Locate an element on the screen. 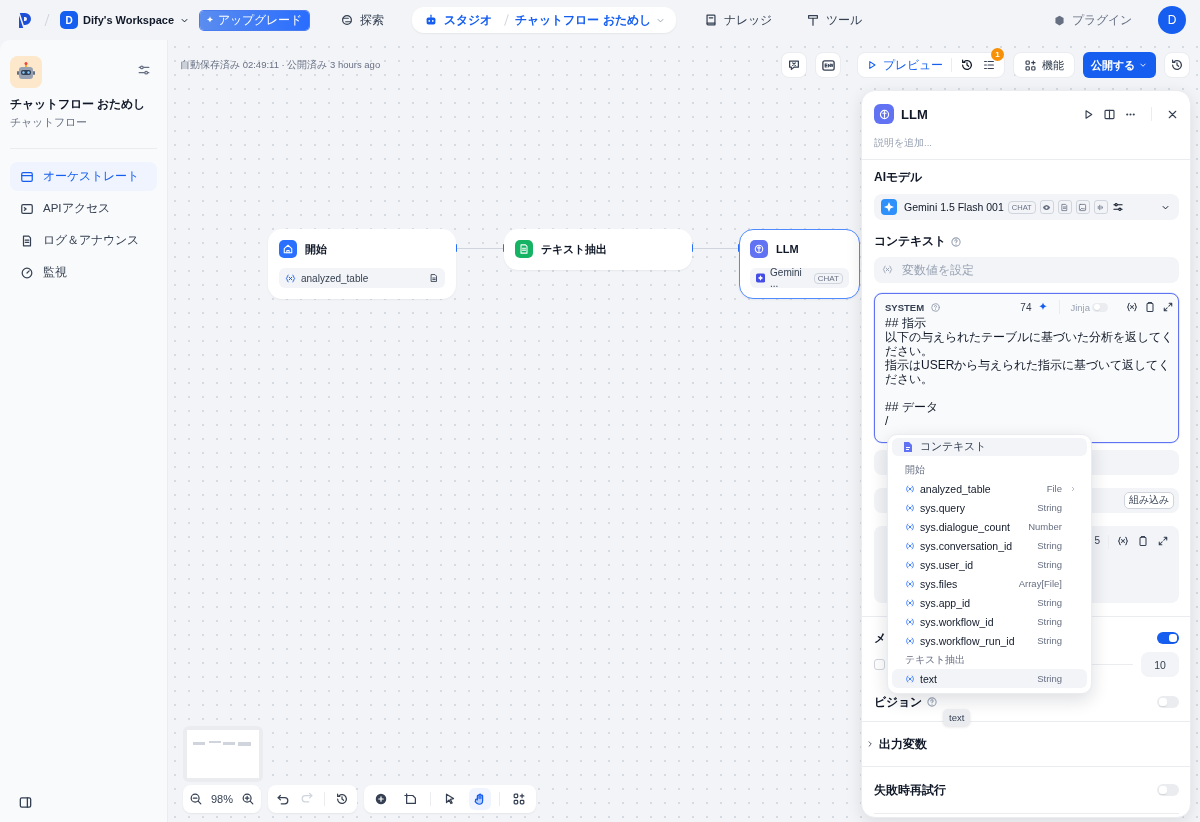 This screenshot has width=1200, height=822. tooltip: text is located at coordinates (957, 717).